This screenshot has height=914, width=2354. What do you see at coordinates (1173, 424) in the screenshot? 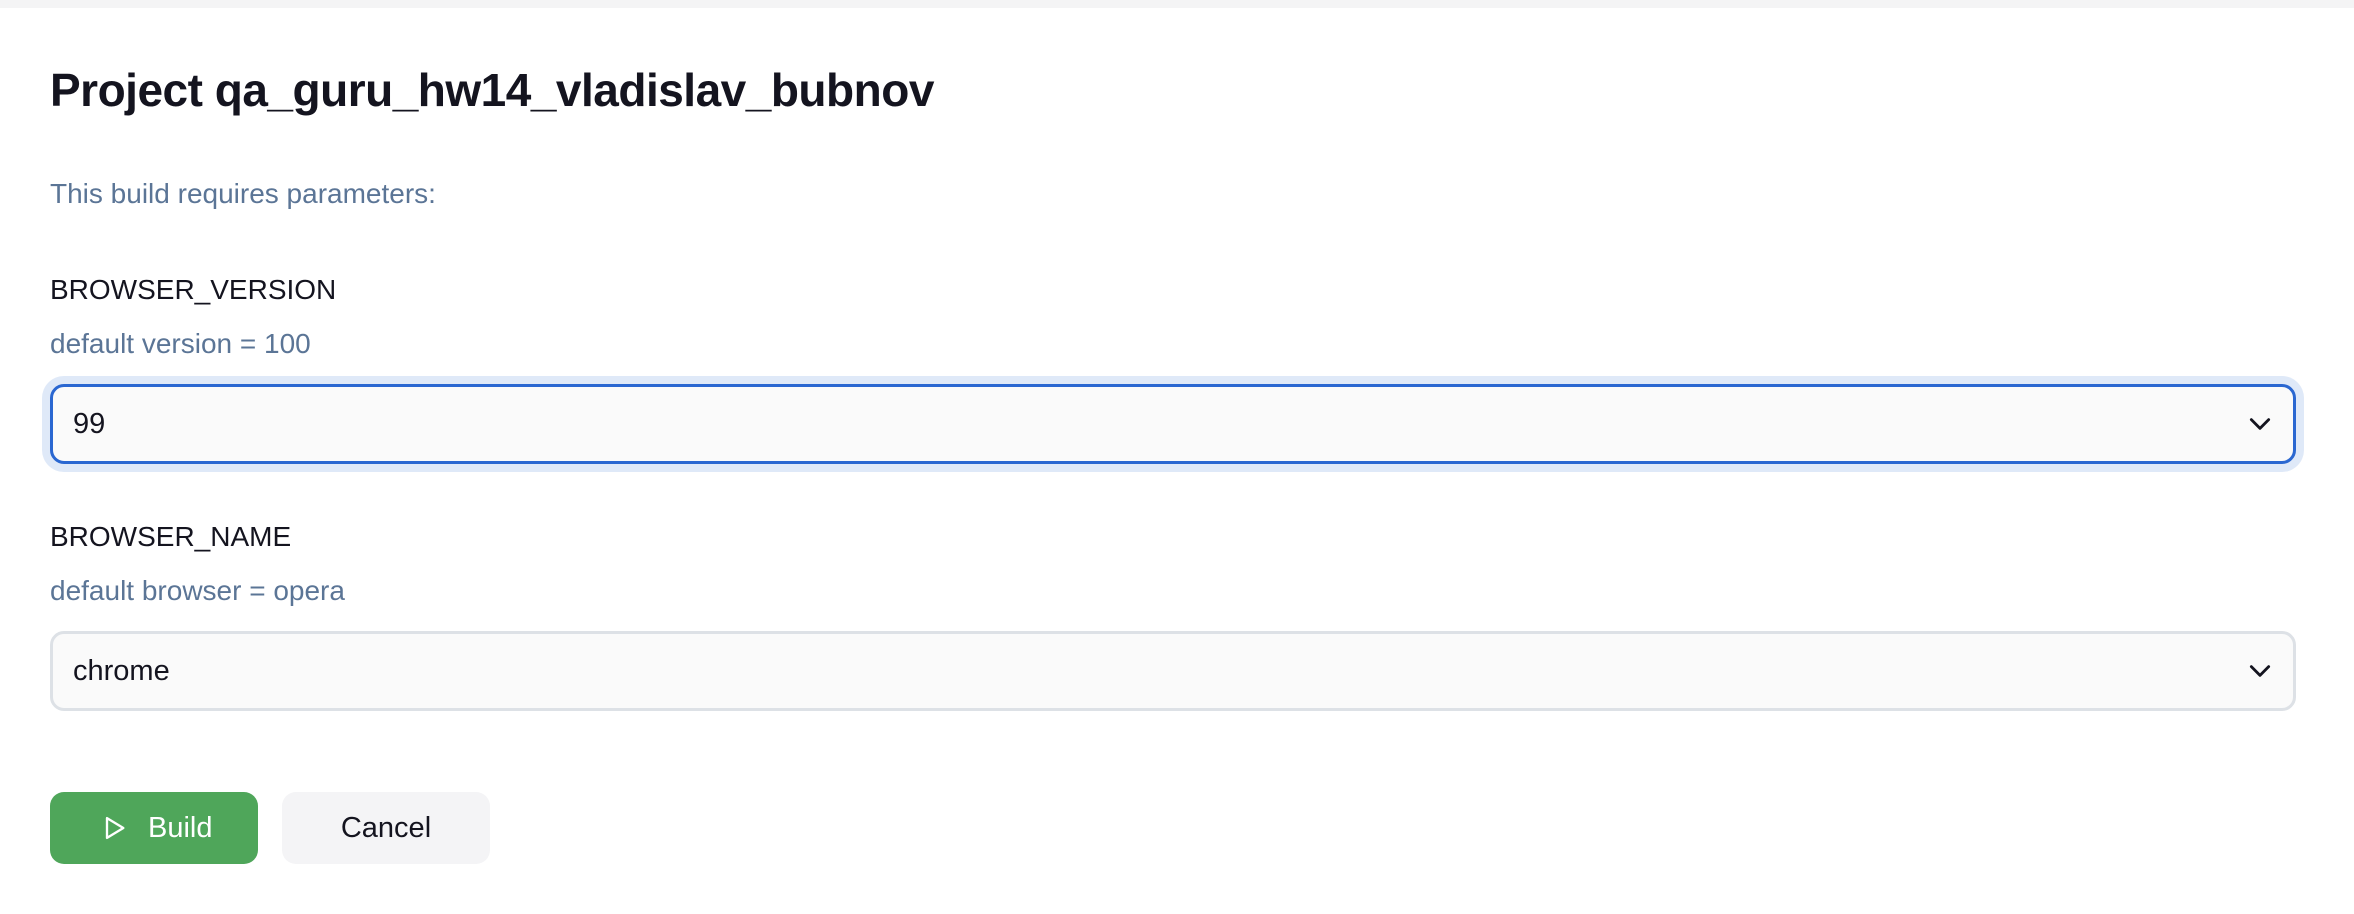
I see `browser-version-select: 99` at bounding box center [1173, 424].